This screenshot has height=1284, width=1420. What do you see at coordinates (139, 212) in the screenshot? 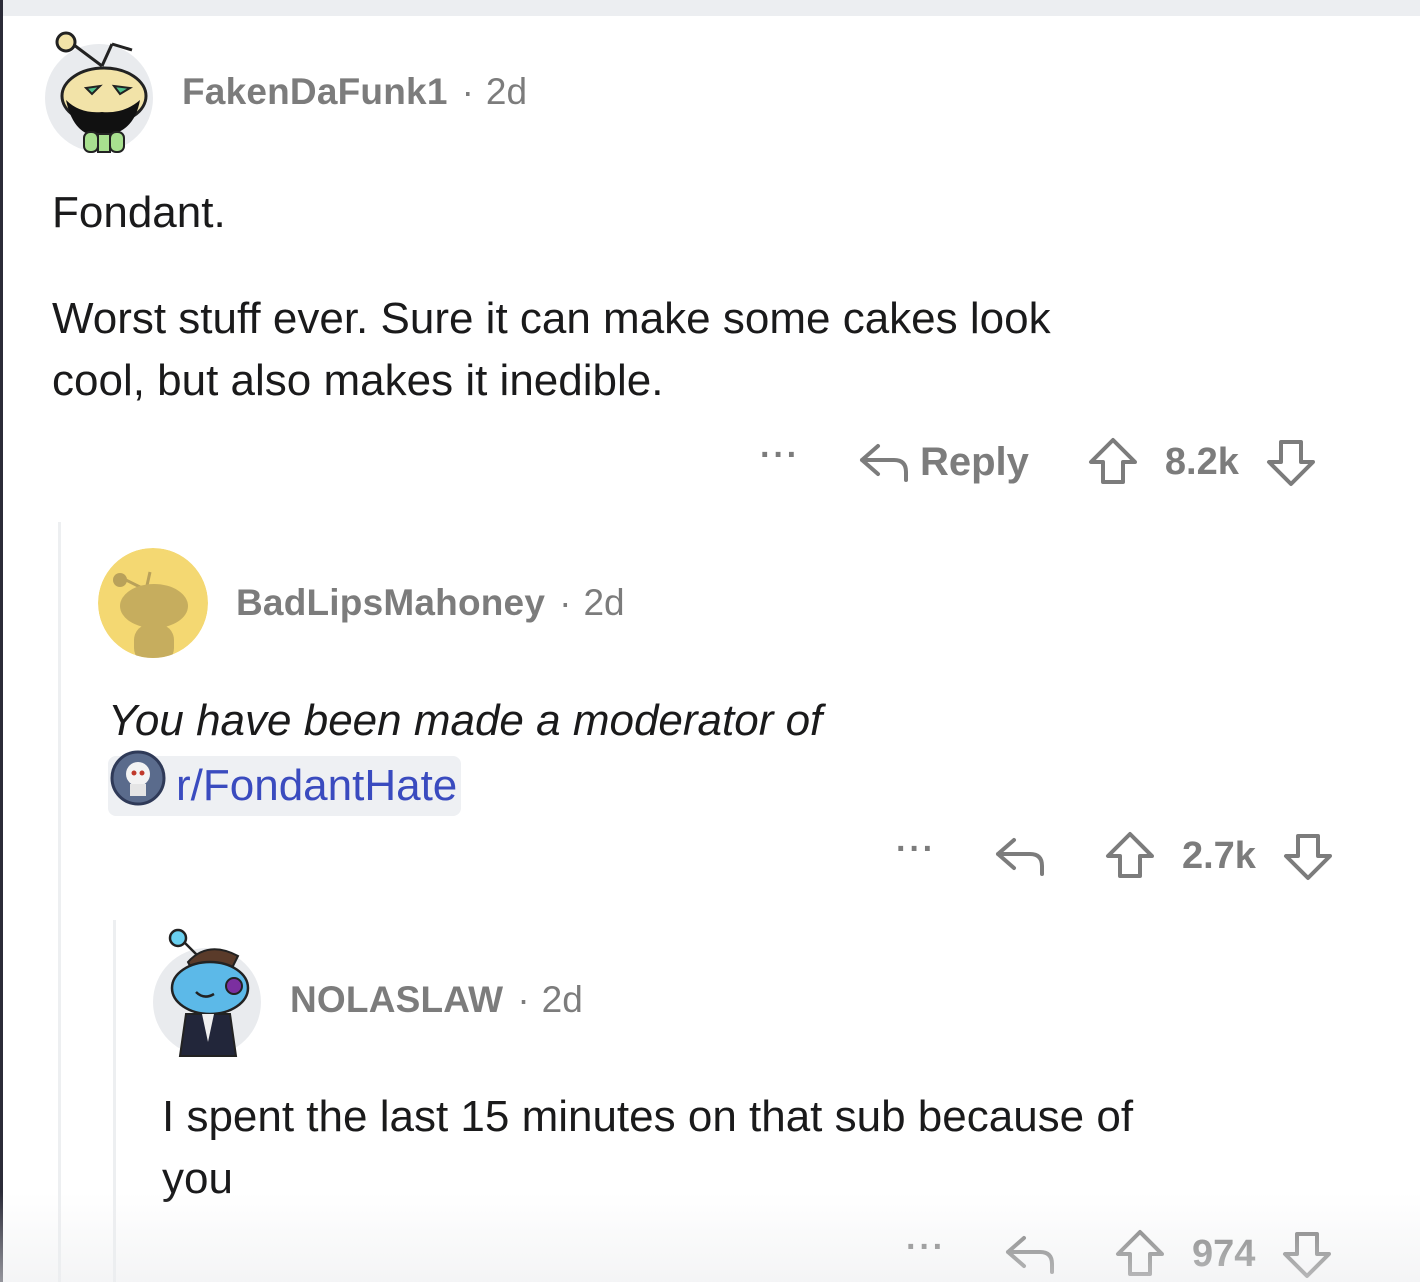
I see `comment-paragraph: Fondant.` at bounding box center [139, 212].